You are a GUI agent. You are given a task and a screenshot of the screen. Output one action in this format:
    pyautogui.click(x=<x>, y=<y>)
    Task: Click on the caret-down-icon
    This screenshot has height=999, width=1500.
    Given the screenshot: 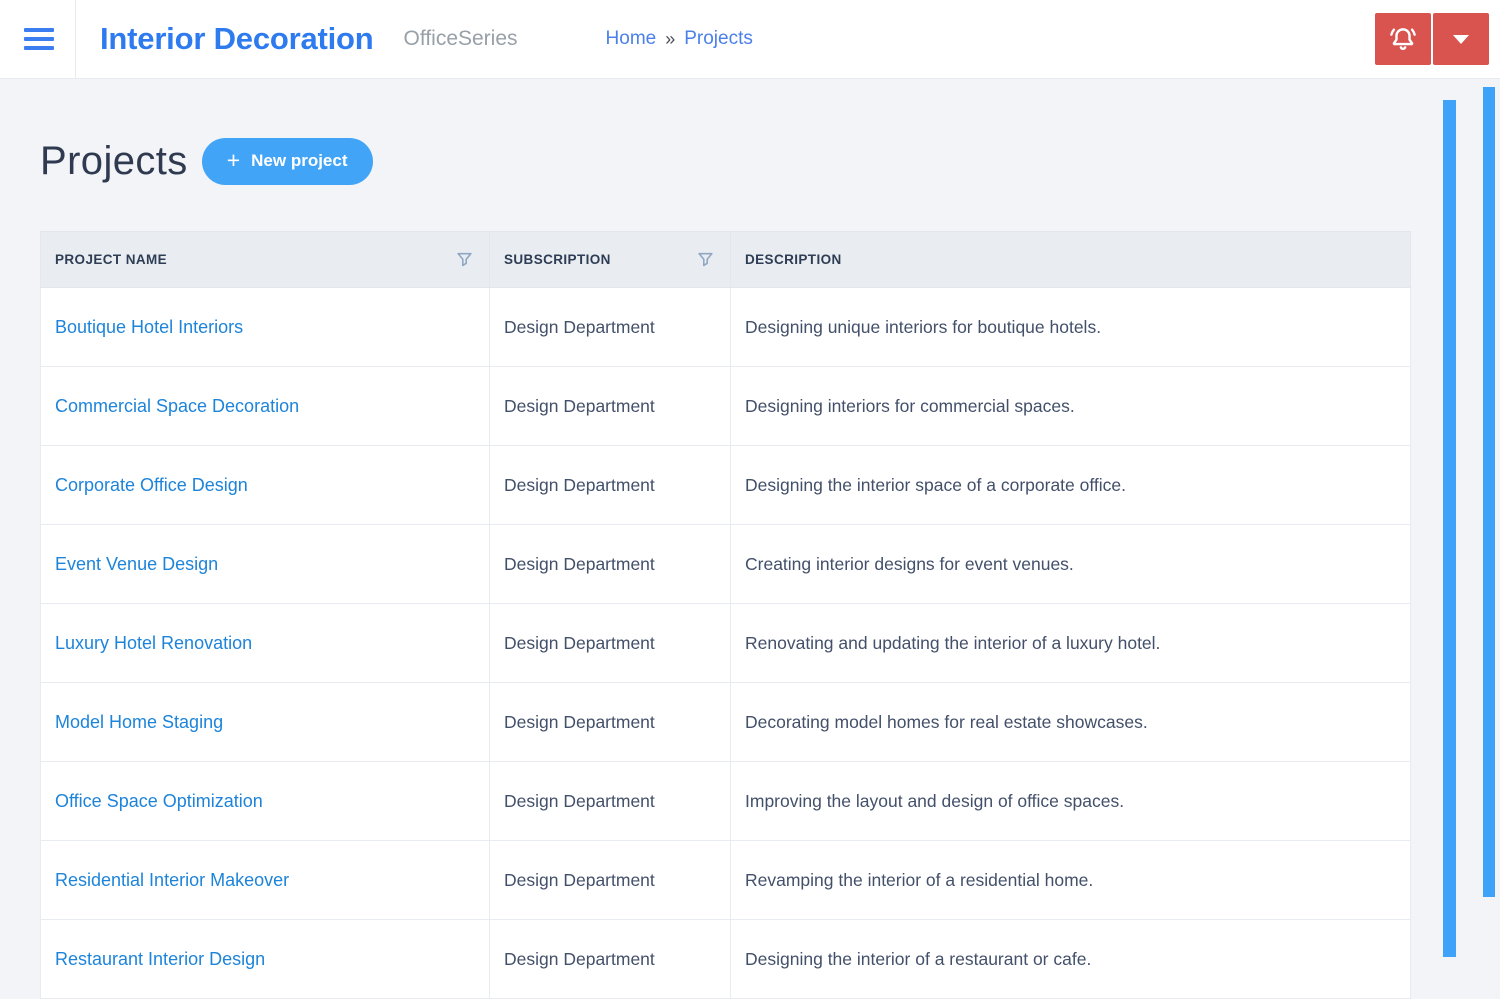 What is the action you would take?
    pyautogui.click(x=1461, y=39)
    